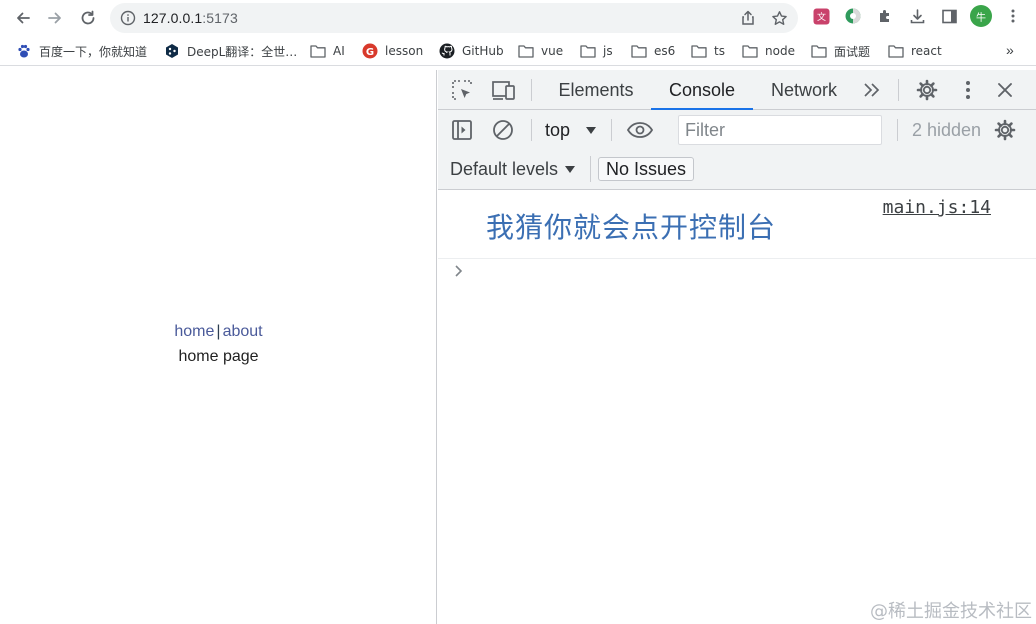  What do you see at coordinates (194, 331) in the screenshot?
I see `home-link: home` at bounding box center [194, 331].